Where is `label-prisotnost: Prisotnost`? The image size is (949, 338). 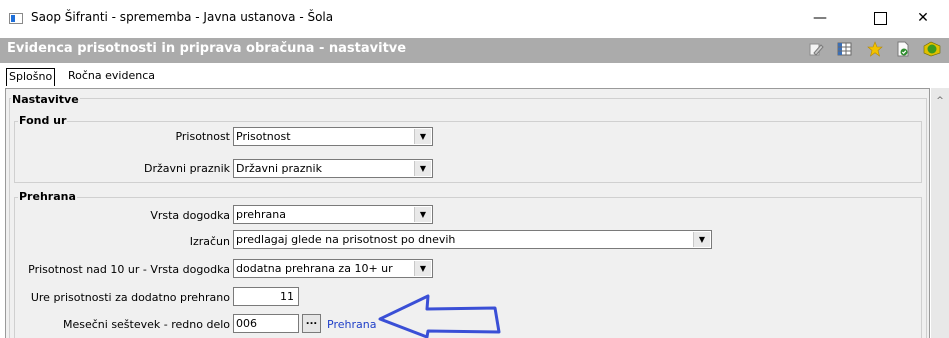 label-prisotnost: Prisotnost is located at coordinates (202, 136).